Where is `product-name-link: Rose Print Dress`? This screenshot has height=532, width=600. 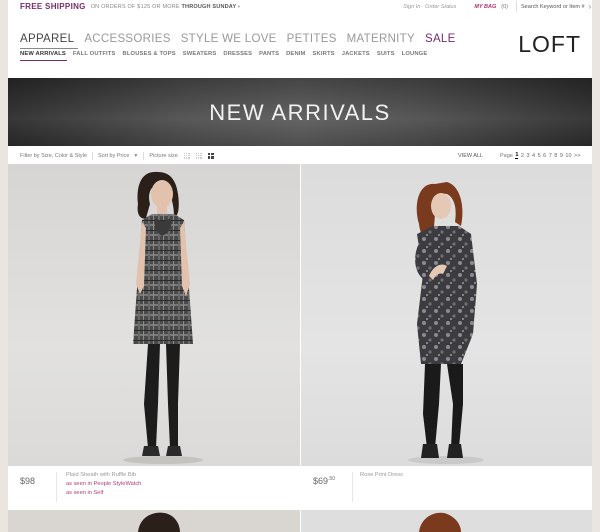
product-name-link: Rose Print Dress is located at coordinates (381, 475).